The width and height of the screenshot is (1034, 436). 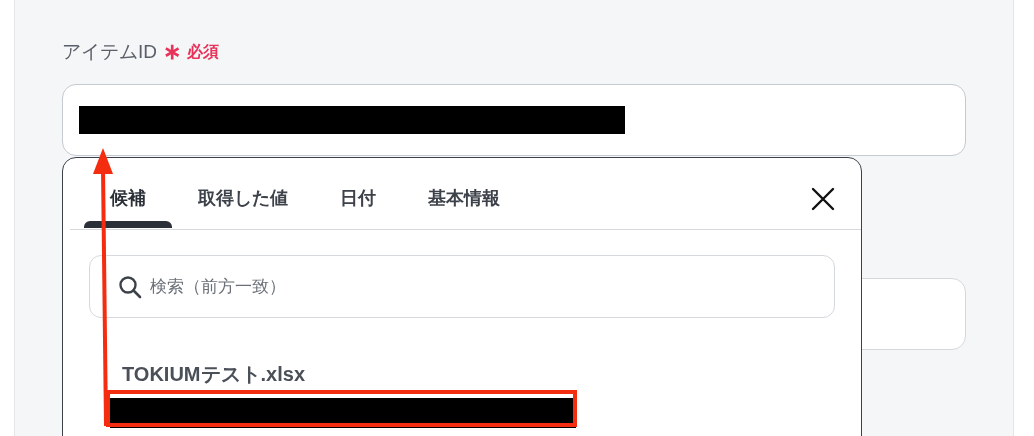 I want to click on required-mark: ∗, so click(x=172, y=52).